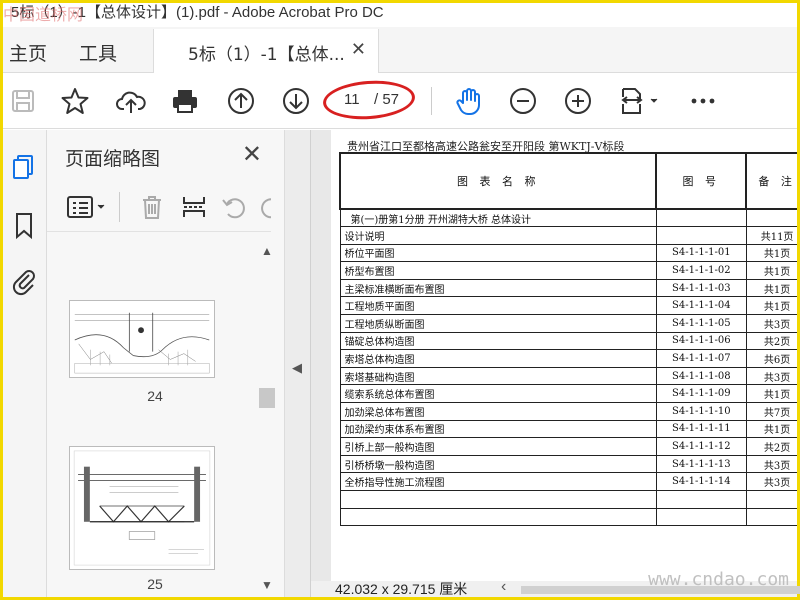  I want to click on menu-home: 主页, so click(28, 52).